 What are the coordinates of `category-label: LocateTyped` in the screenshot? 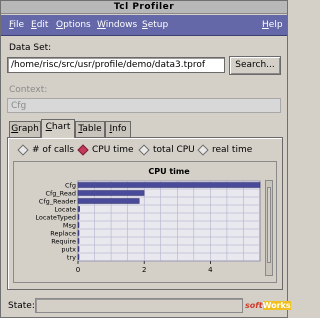 It's located at (55, 218).